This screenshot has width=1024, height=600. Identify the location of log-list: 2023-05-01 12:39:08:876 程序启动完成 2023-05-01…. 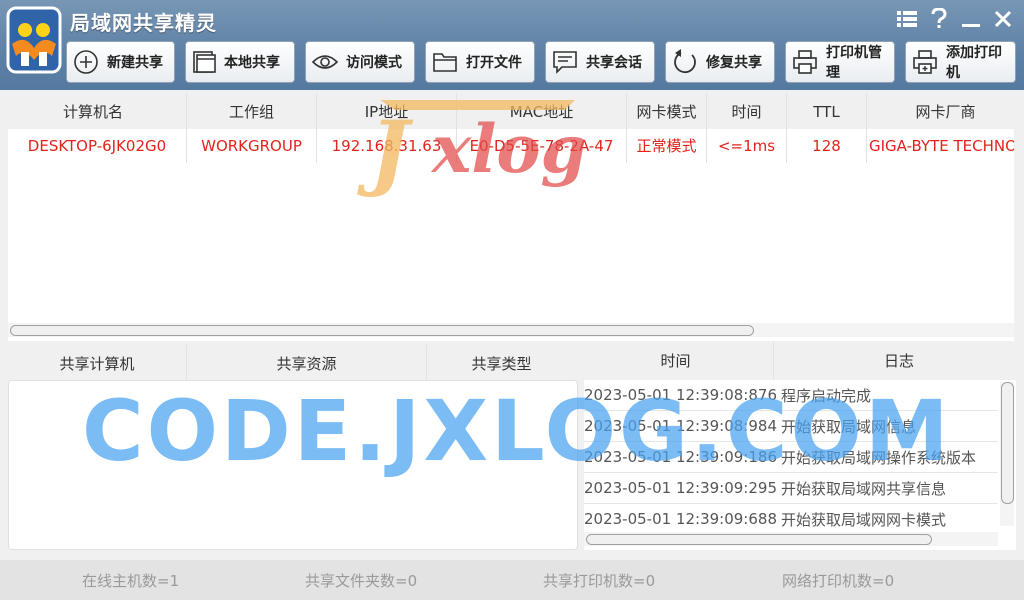
(791, 457).